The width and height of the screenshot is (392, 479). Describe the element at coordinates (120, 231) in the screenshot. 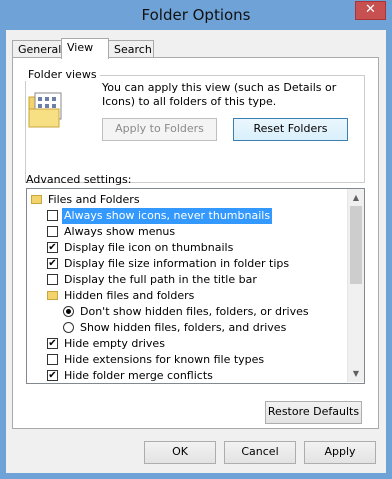

I see `list-item-label: Always show menus` at that location.